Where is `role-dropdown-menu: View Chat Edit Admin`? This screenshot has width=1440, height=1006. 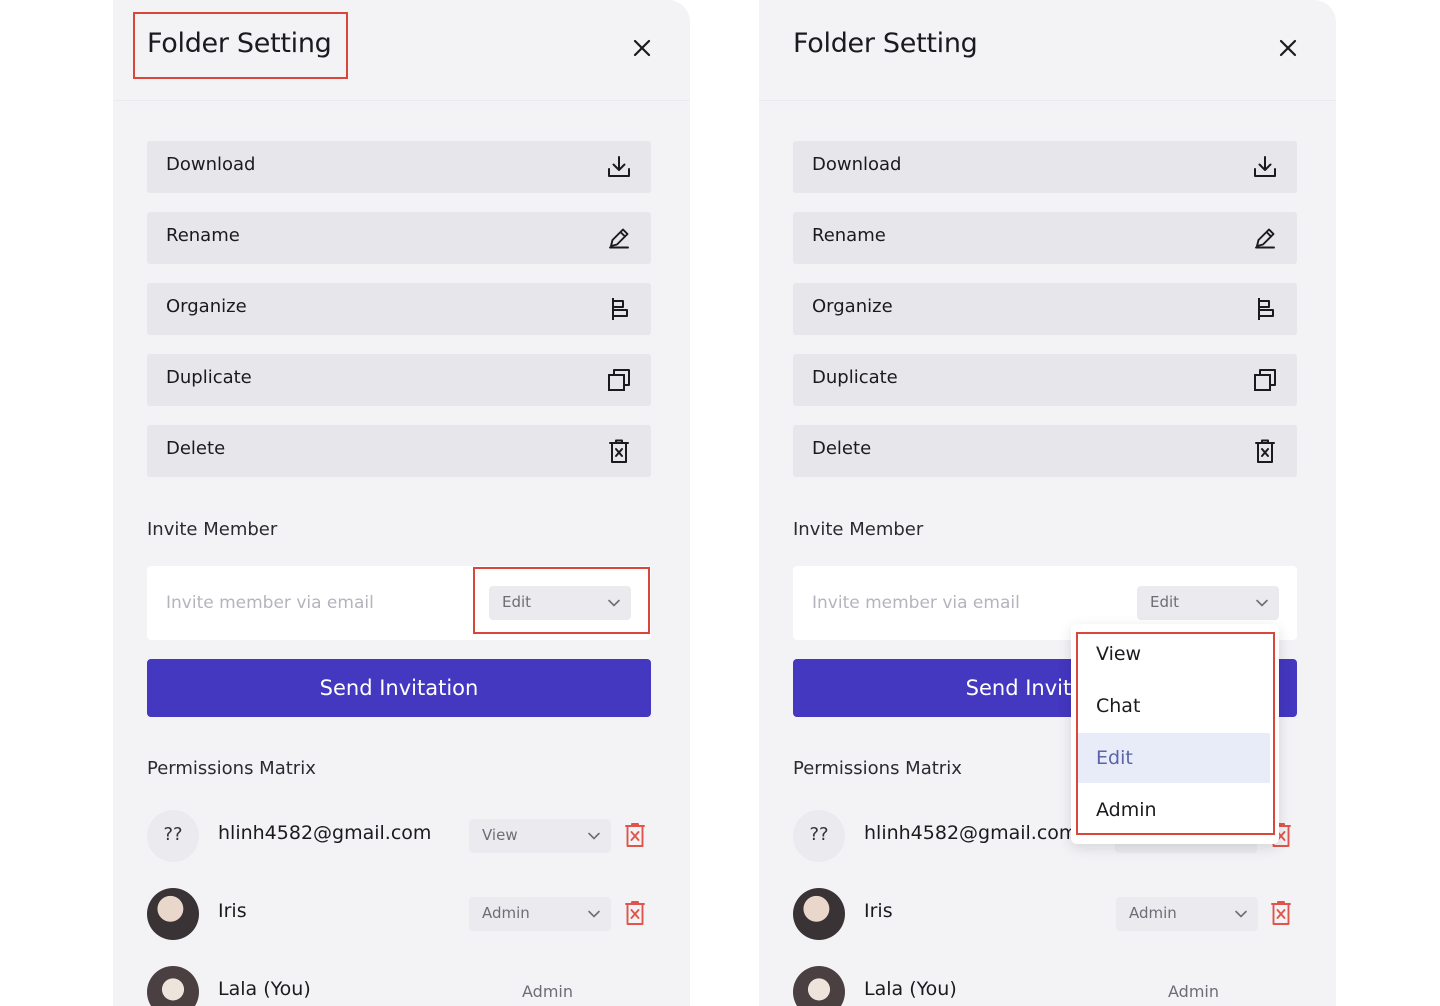
role-dropdown-menu: View Chat Edit Admin is located at coordinates (1175, 734).